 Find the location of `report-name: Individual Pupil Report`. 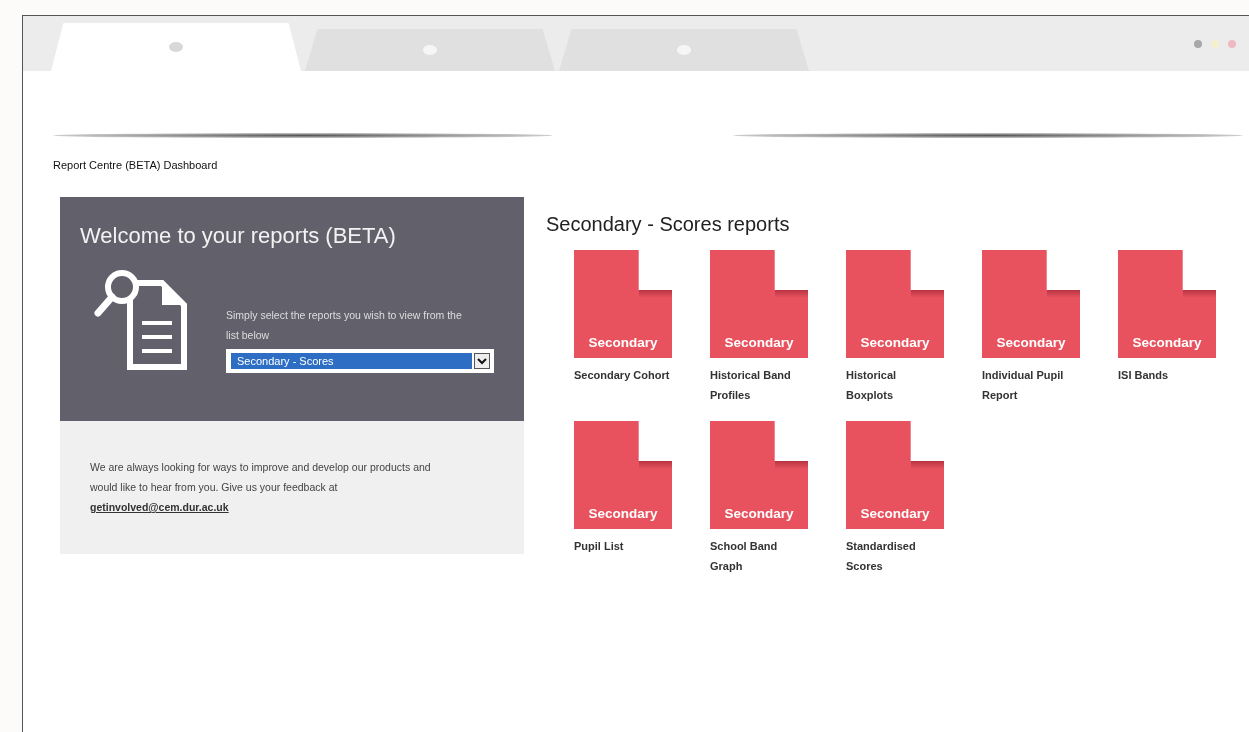

report-name: Individual Pupil Report is located at coordinates (1032, 385).